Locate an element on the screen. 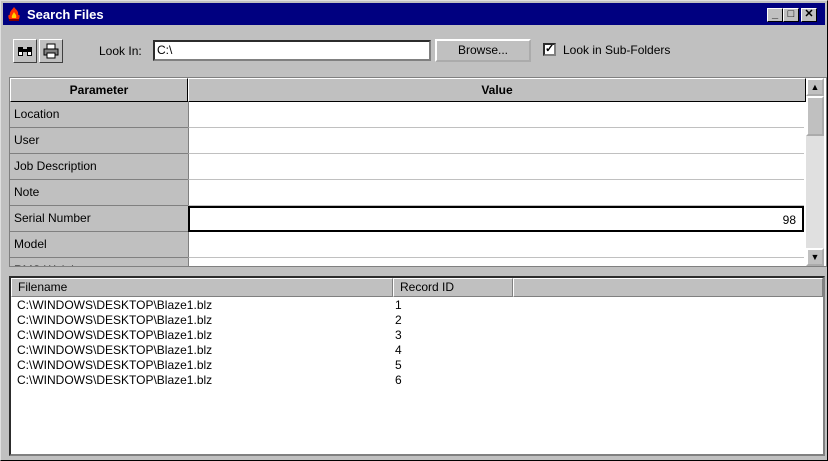  grid-row: RMS Weight is located at coordinates (408, 262).